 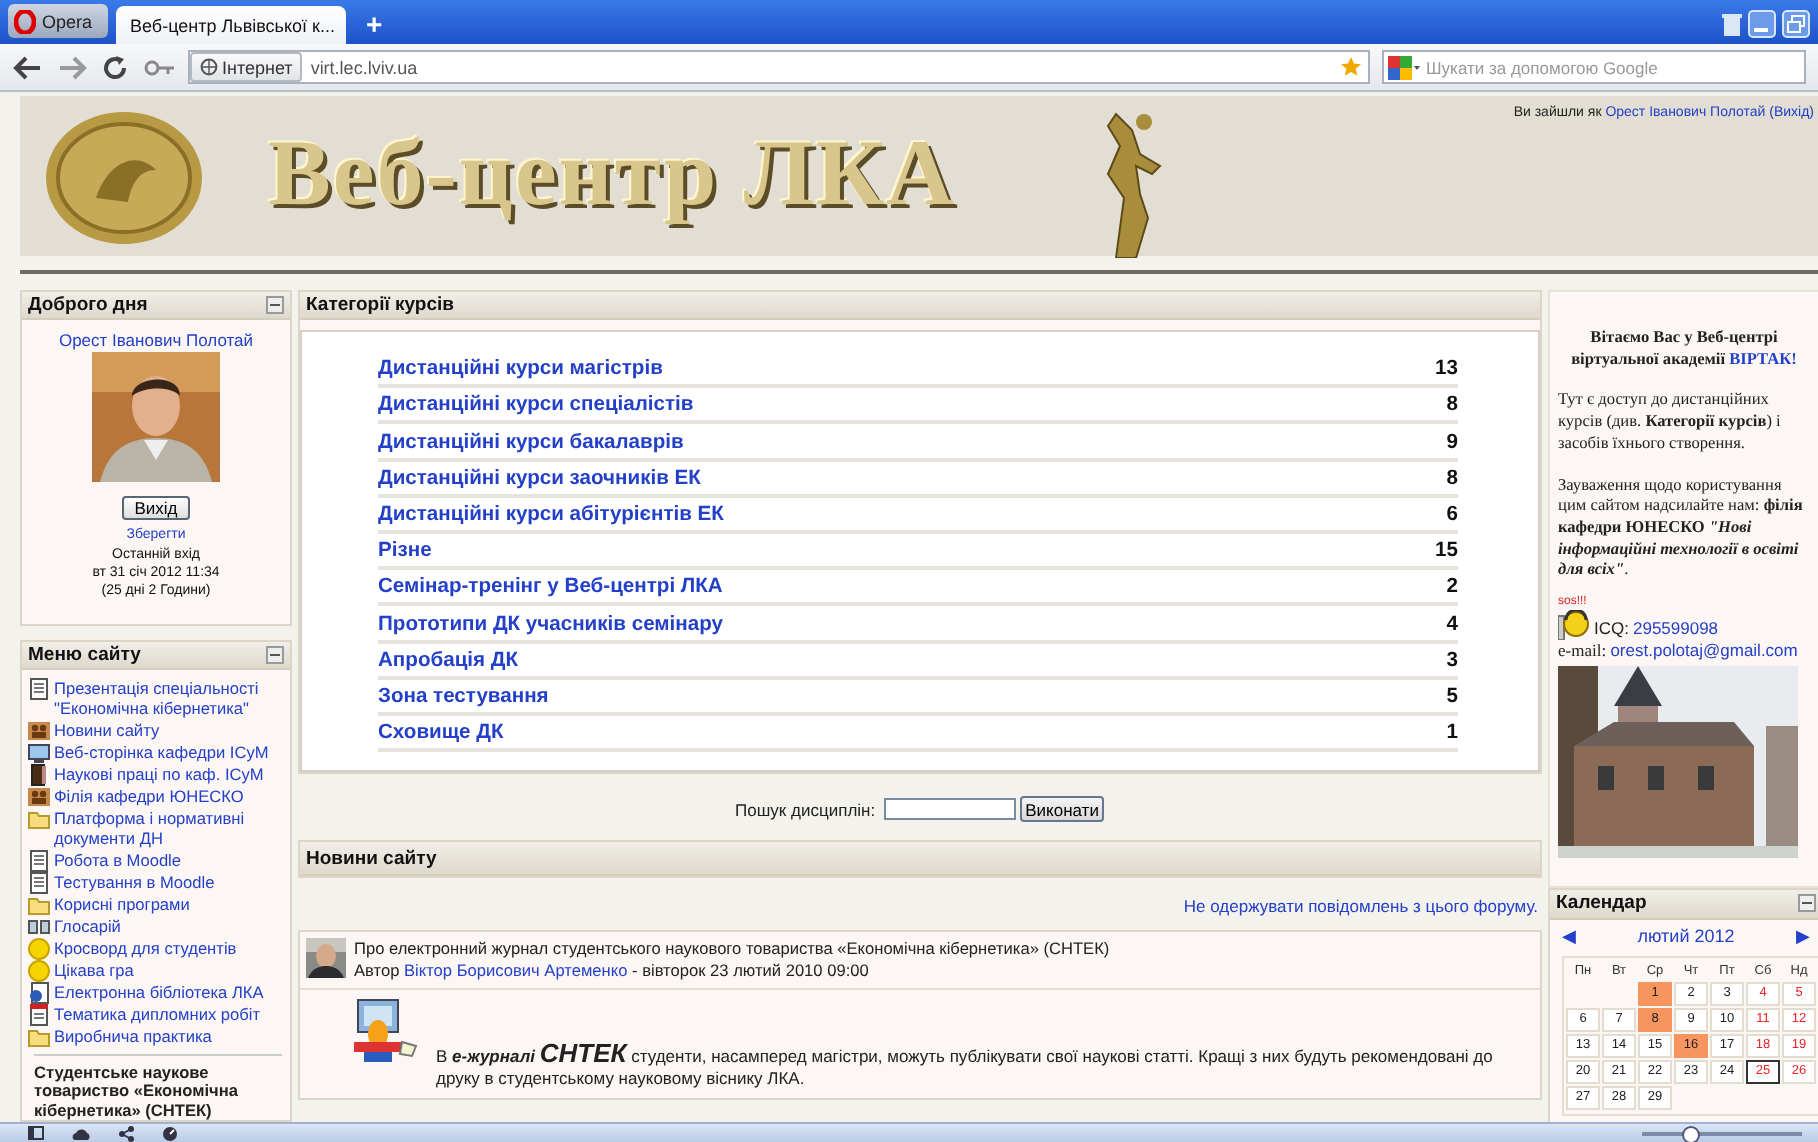 I want to click on course-count: 1, so click(x=1452, y=733).